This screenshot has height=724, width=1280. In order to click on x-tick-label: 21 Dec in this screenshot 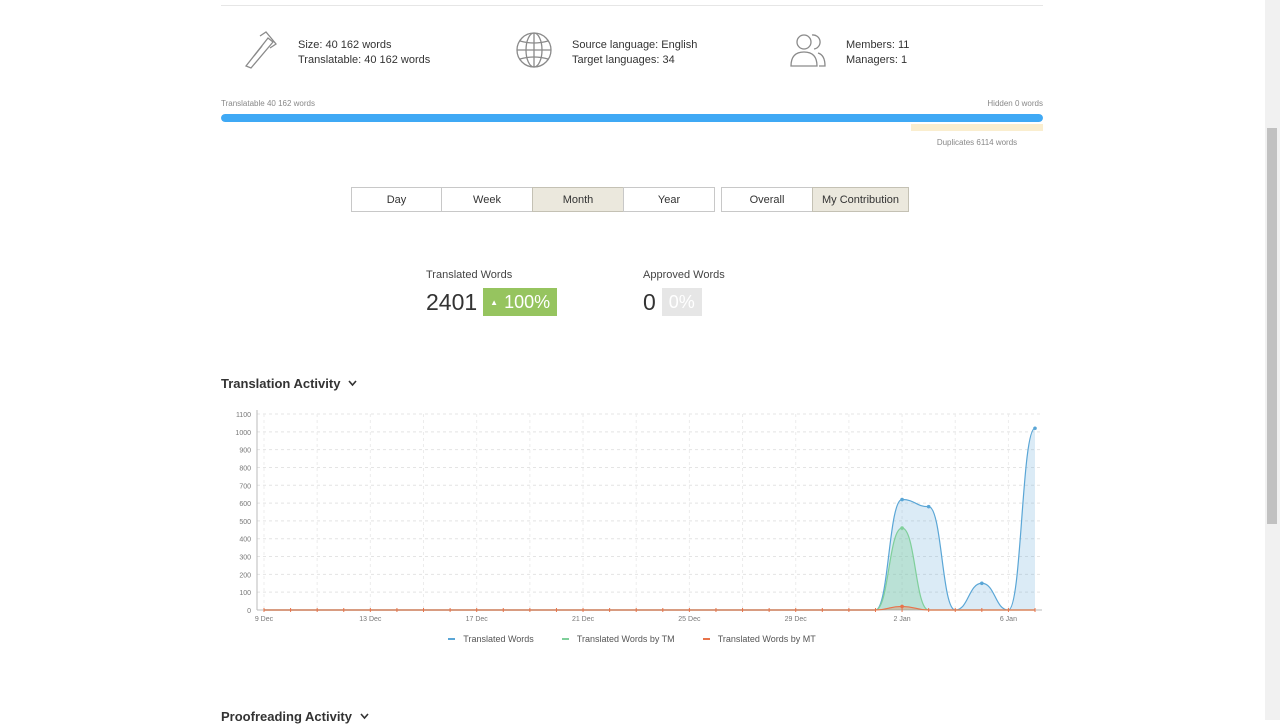, I will do `click(583, 619)`.